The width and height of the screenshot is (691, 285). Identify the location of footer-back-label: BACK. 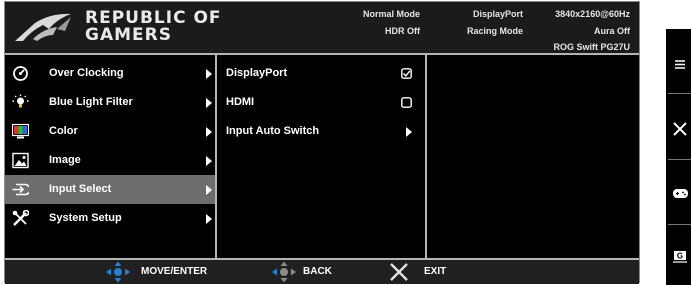
(317, 271).